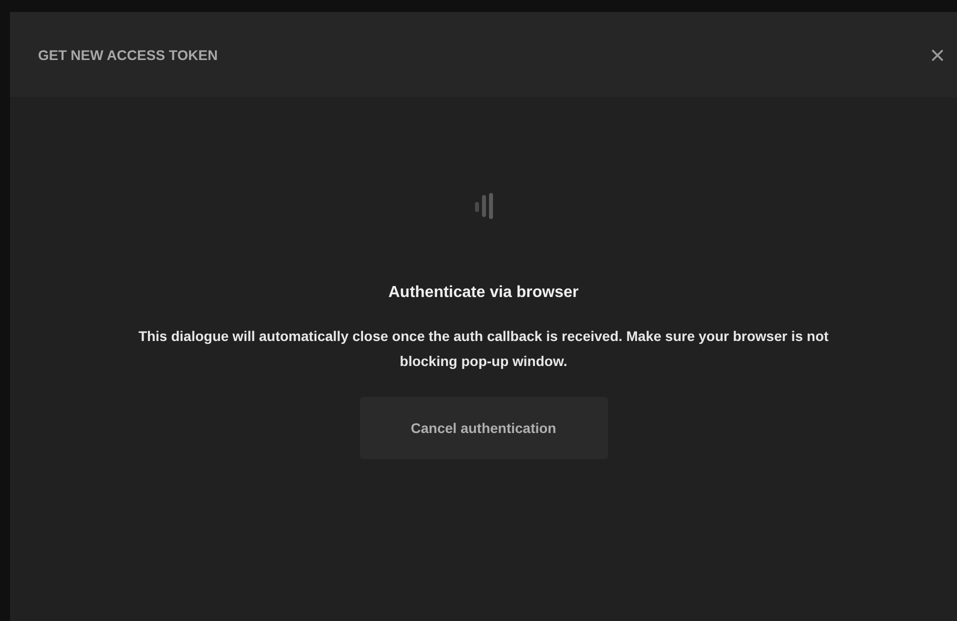 The width and height of the screenshot is (957, 621). I want to click on dialog-heading: Authenticate via browser, so click(483, 293).